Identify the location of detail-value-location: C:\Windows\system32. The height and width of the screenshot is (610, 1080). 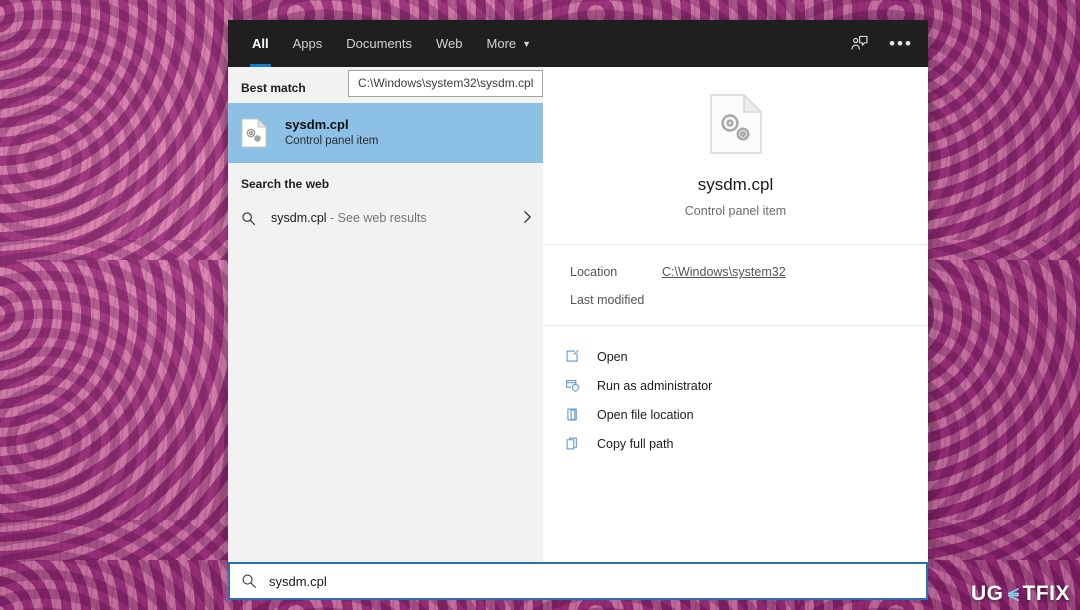
(724, 272).